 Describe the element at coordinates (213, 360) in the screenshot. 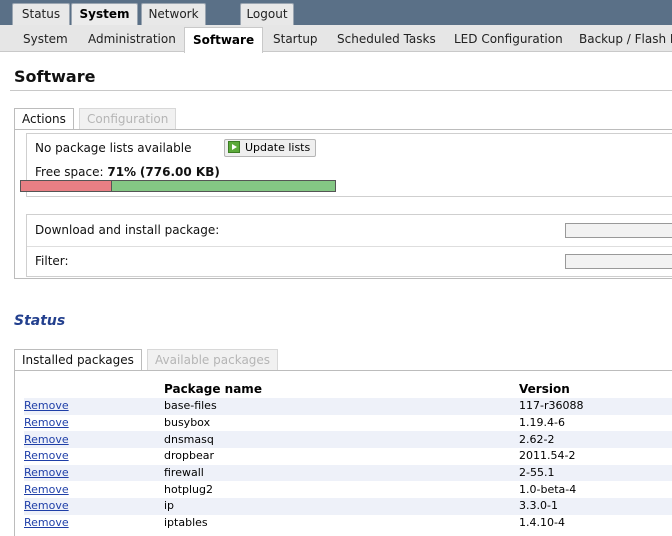

I see `tab-available-packages: Available packages` at that location.